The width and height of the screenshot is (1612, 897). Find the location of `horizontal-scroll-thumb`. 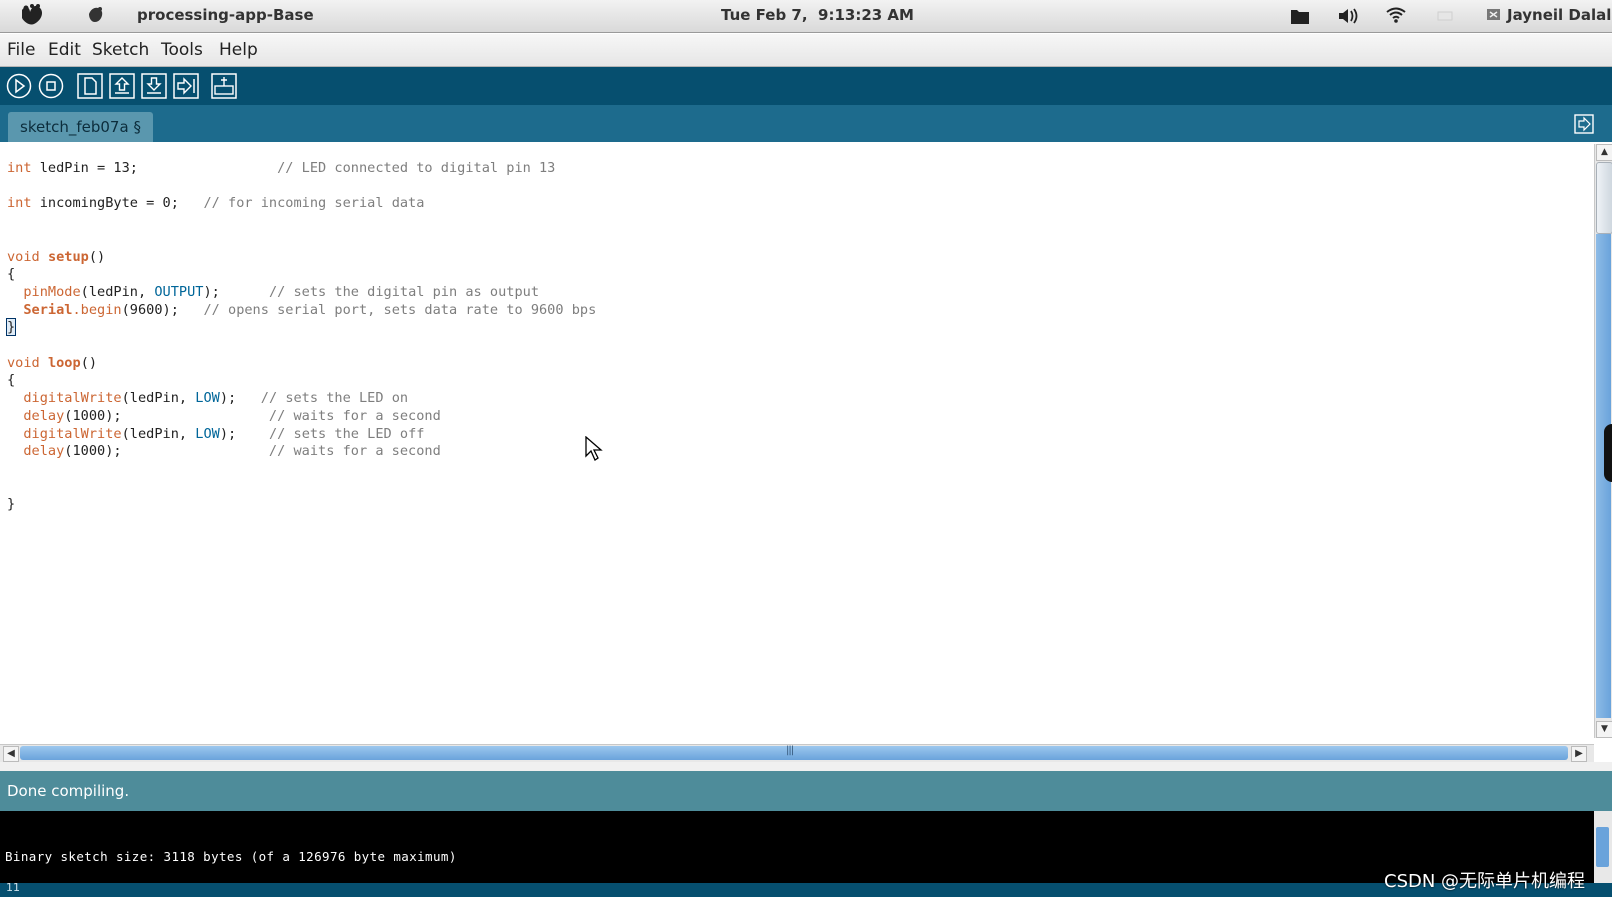

horizontal-scroll-thumb is located at coordinates (794, 753).